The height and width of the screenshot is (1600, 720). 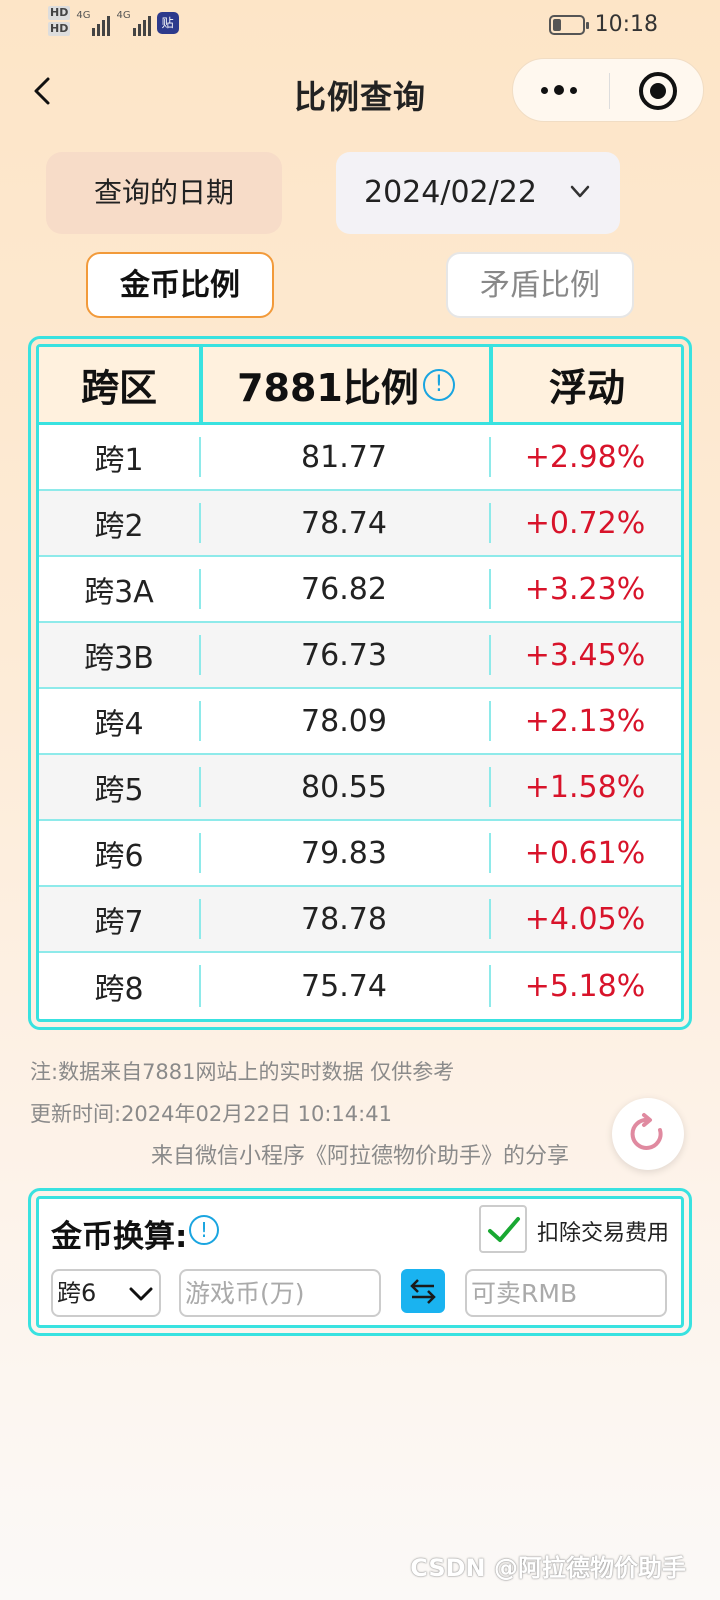 I want to click on table-row: 跨5 80.55 +1.58%, so click(x=360, y=788).